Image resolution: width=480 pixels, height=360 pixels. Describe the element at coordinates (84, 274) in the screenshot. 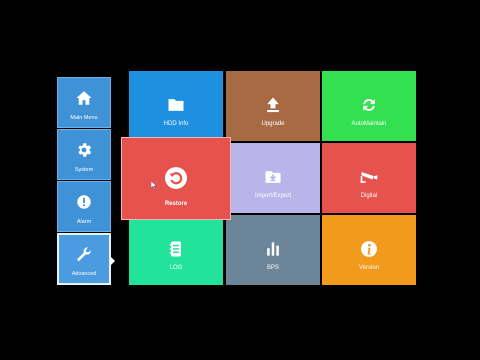

I see `sidebar-item-label: Advanced` at that location.